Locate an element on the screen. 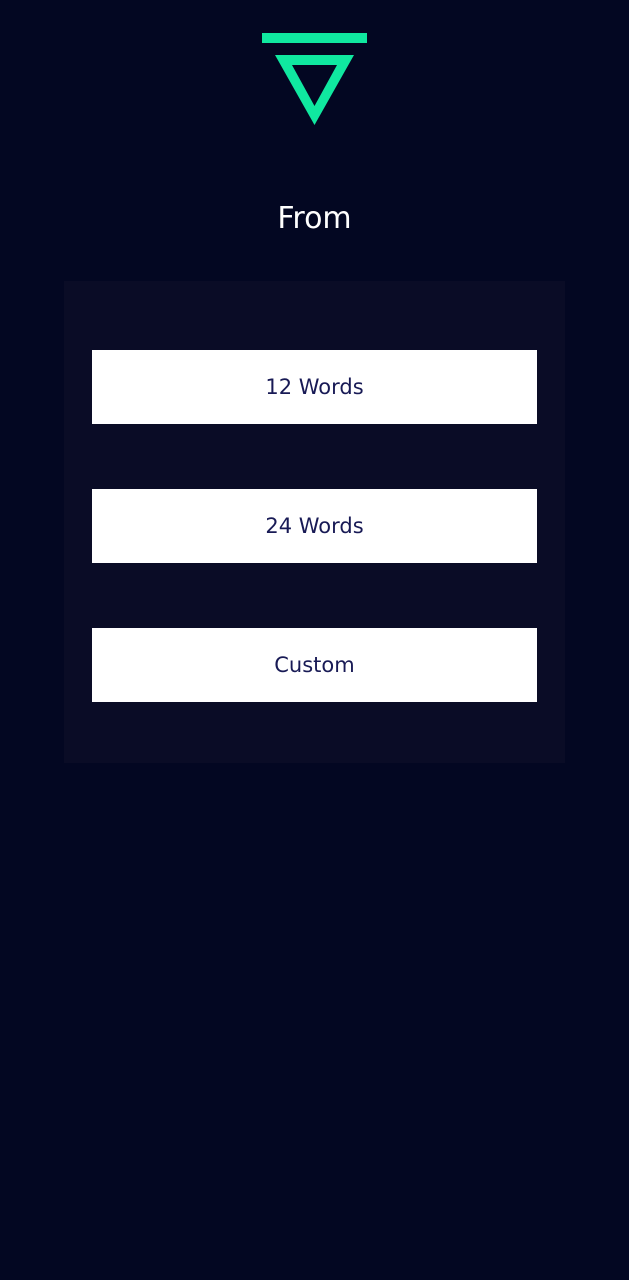 The height and width of the screenshot is (1280, 629). custom-words-button: Custom is located at coordinates (314, 665).